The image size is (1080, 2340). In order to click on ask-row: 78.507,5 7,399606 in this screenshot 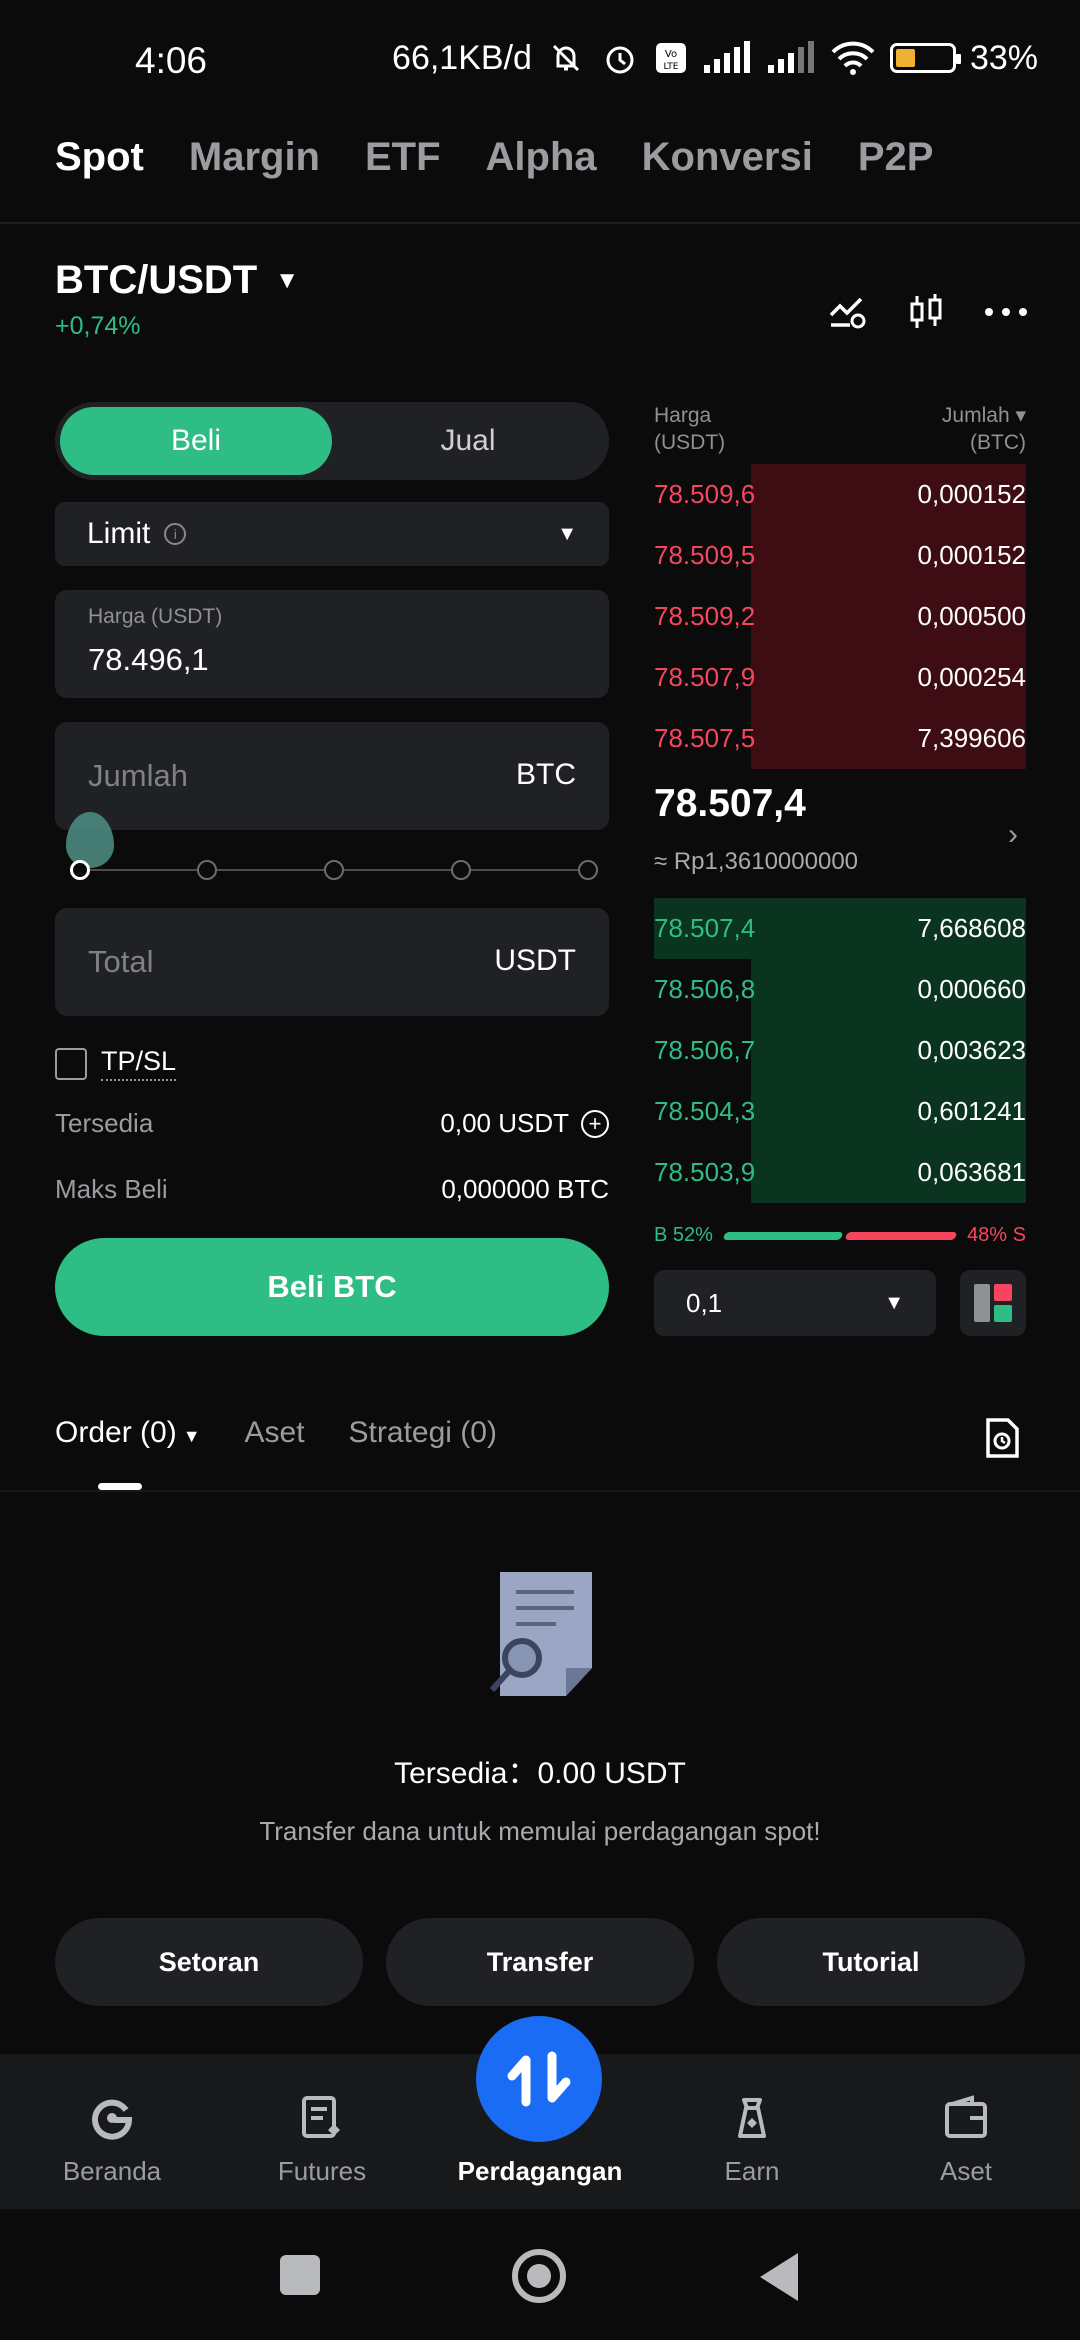, I will do `click(840, 738)`.